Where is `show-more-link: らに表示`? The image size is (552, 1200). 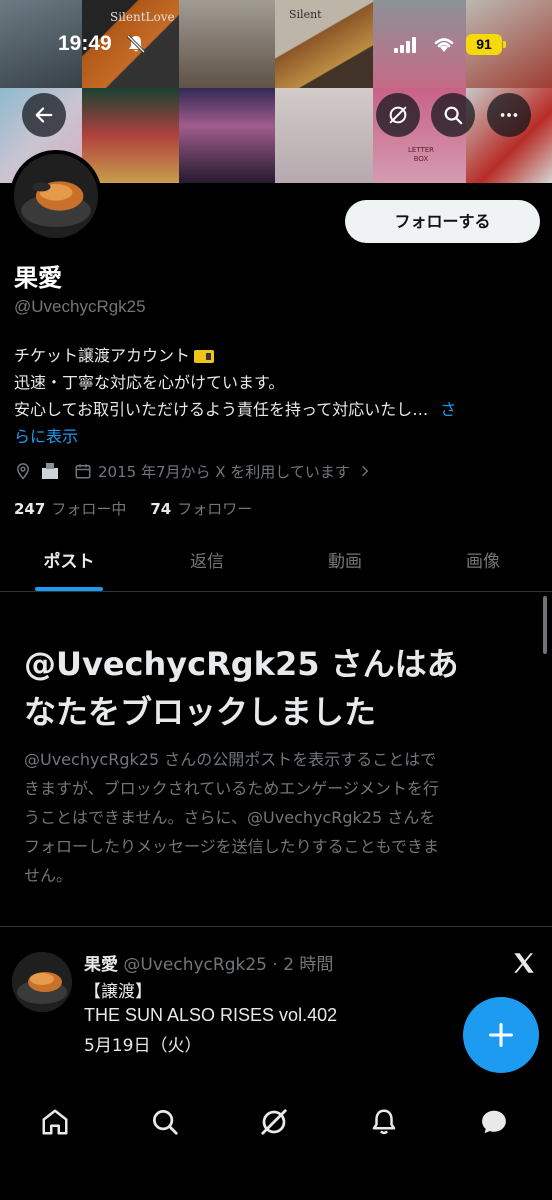 show-more-link: らに表示 is located at coordinates (278, 436).